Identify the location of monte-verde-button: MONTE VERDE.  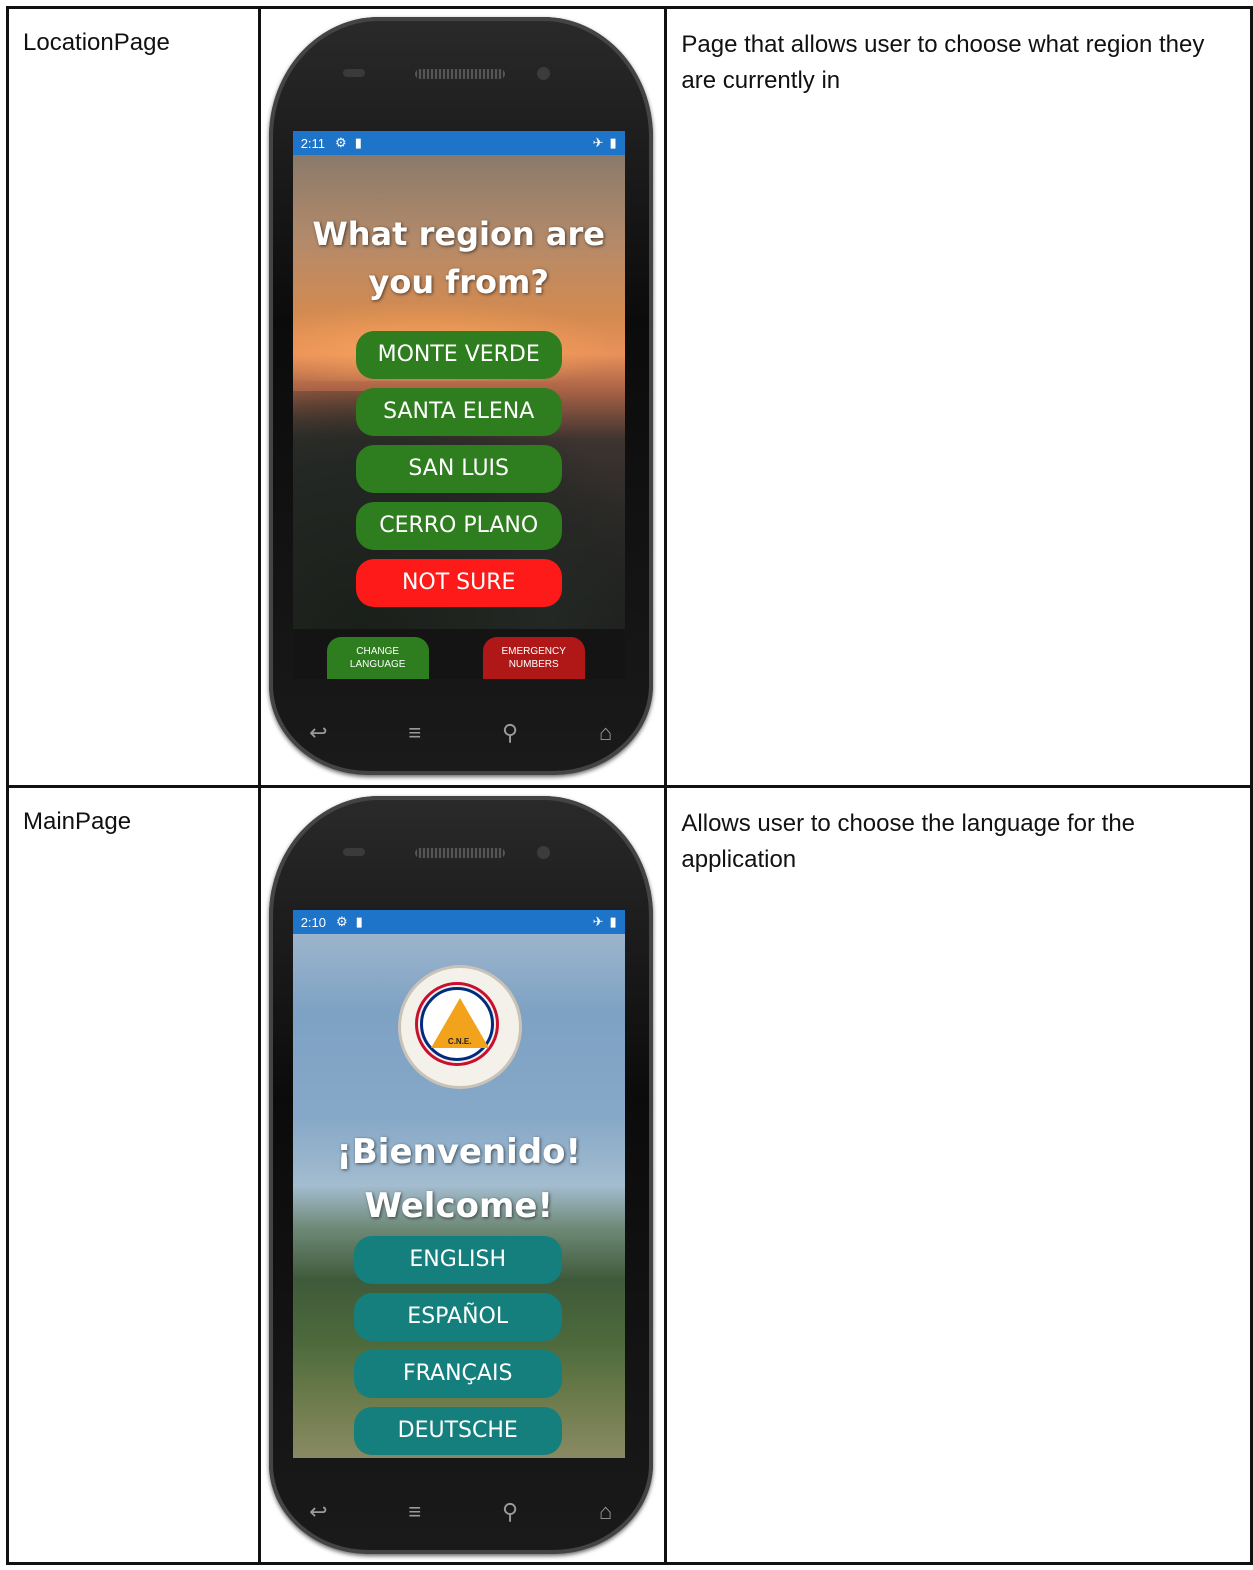
(458, 355).